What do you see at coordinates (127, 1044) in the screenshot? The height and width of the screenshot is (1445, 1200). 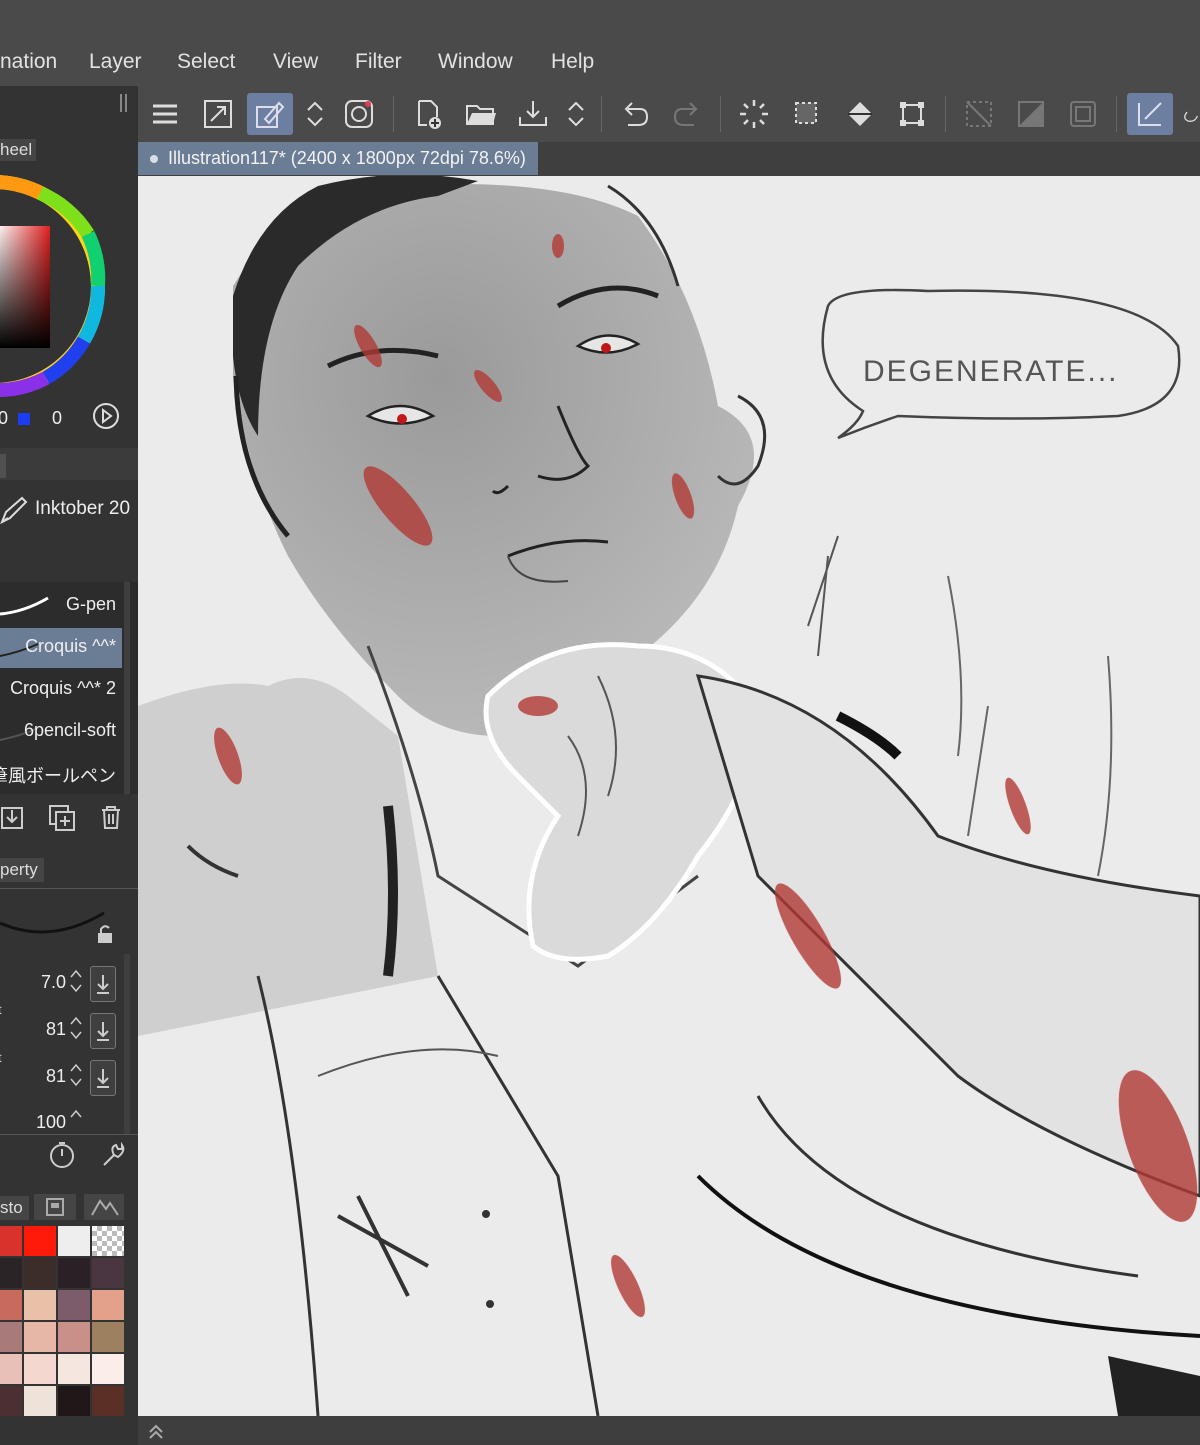 I see `property-scrollbar` at bounding box center [127, 1044].